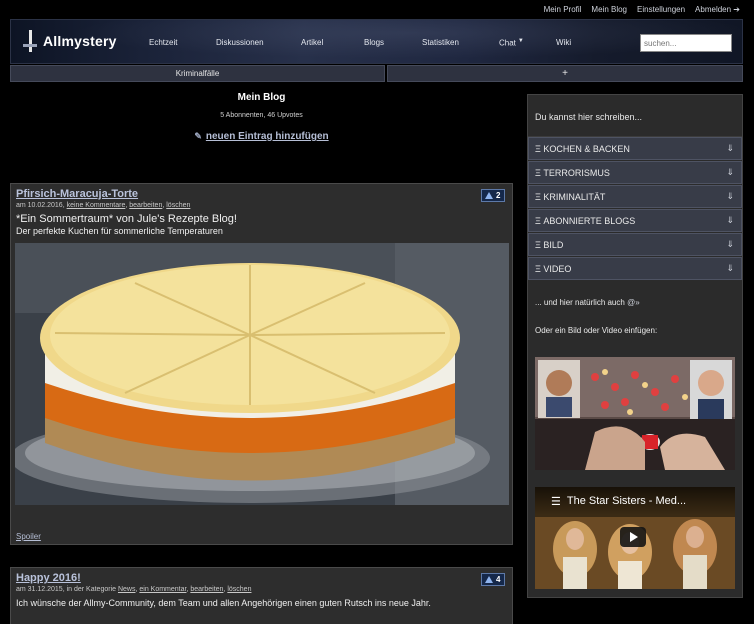 Image resolution: width=754 pixels, height=624 pixels. Describe the element at coordinates (633, 302) in the screenshot. I see `at-icon: @»` at that location.